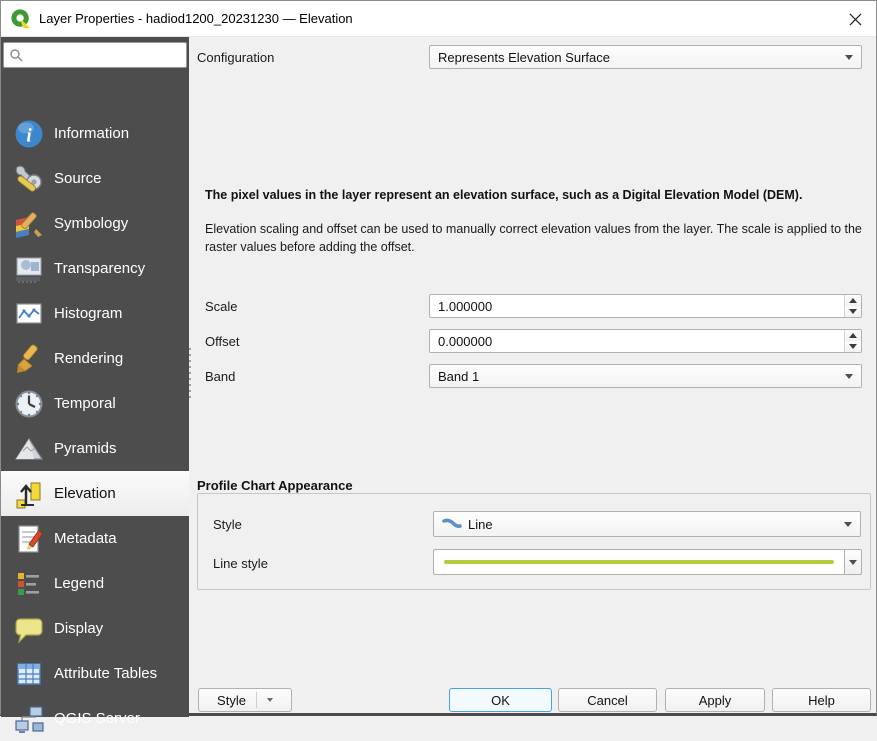  What do you see at coordinates (275, 485) in the screenshot?
I see `profile-chart-appearance-heading: Profile Chart Appearance` at bounding box center [275, 485].